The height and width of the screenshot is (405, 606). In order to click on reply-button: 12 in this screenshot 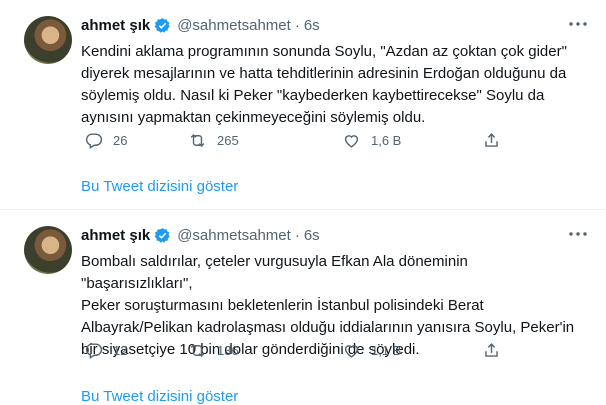, I will do `click(105, 350)`.